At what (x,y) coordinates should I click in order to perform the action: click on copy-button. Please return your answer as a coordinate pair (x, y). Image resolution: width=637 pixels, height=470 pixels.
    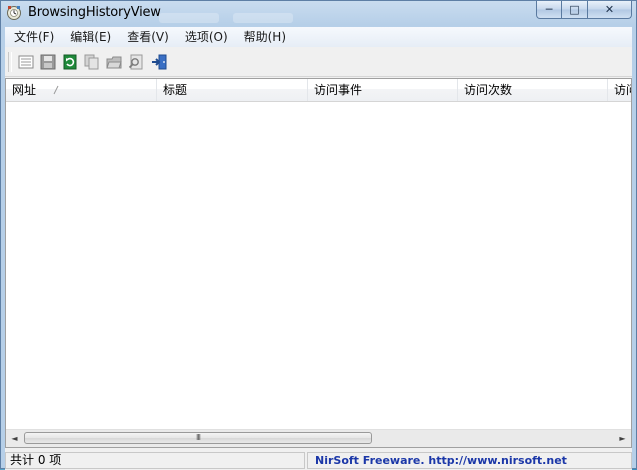
    Looking at the image, I should click on (92, 62).